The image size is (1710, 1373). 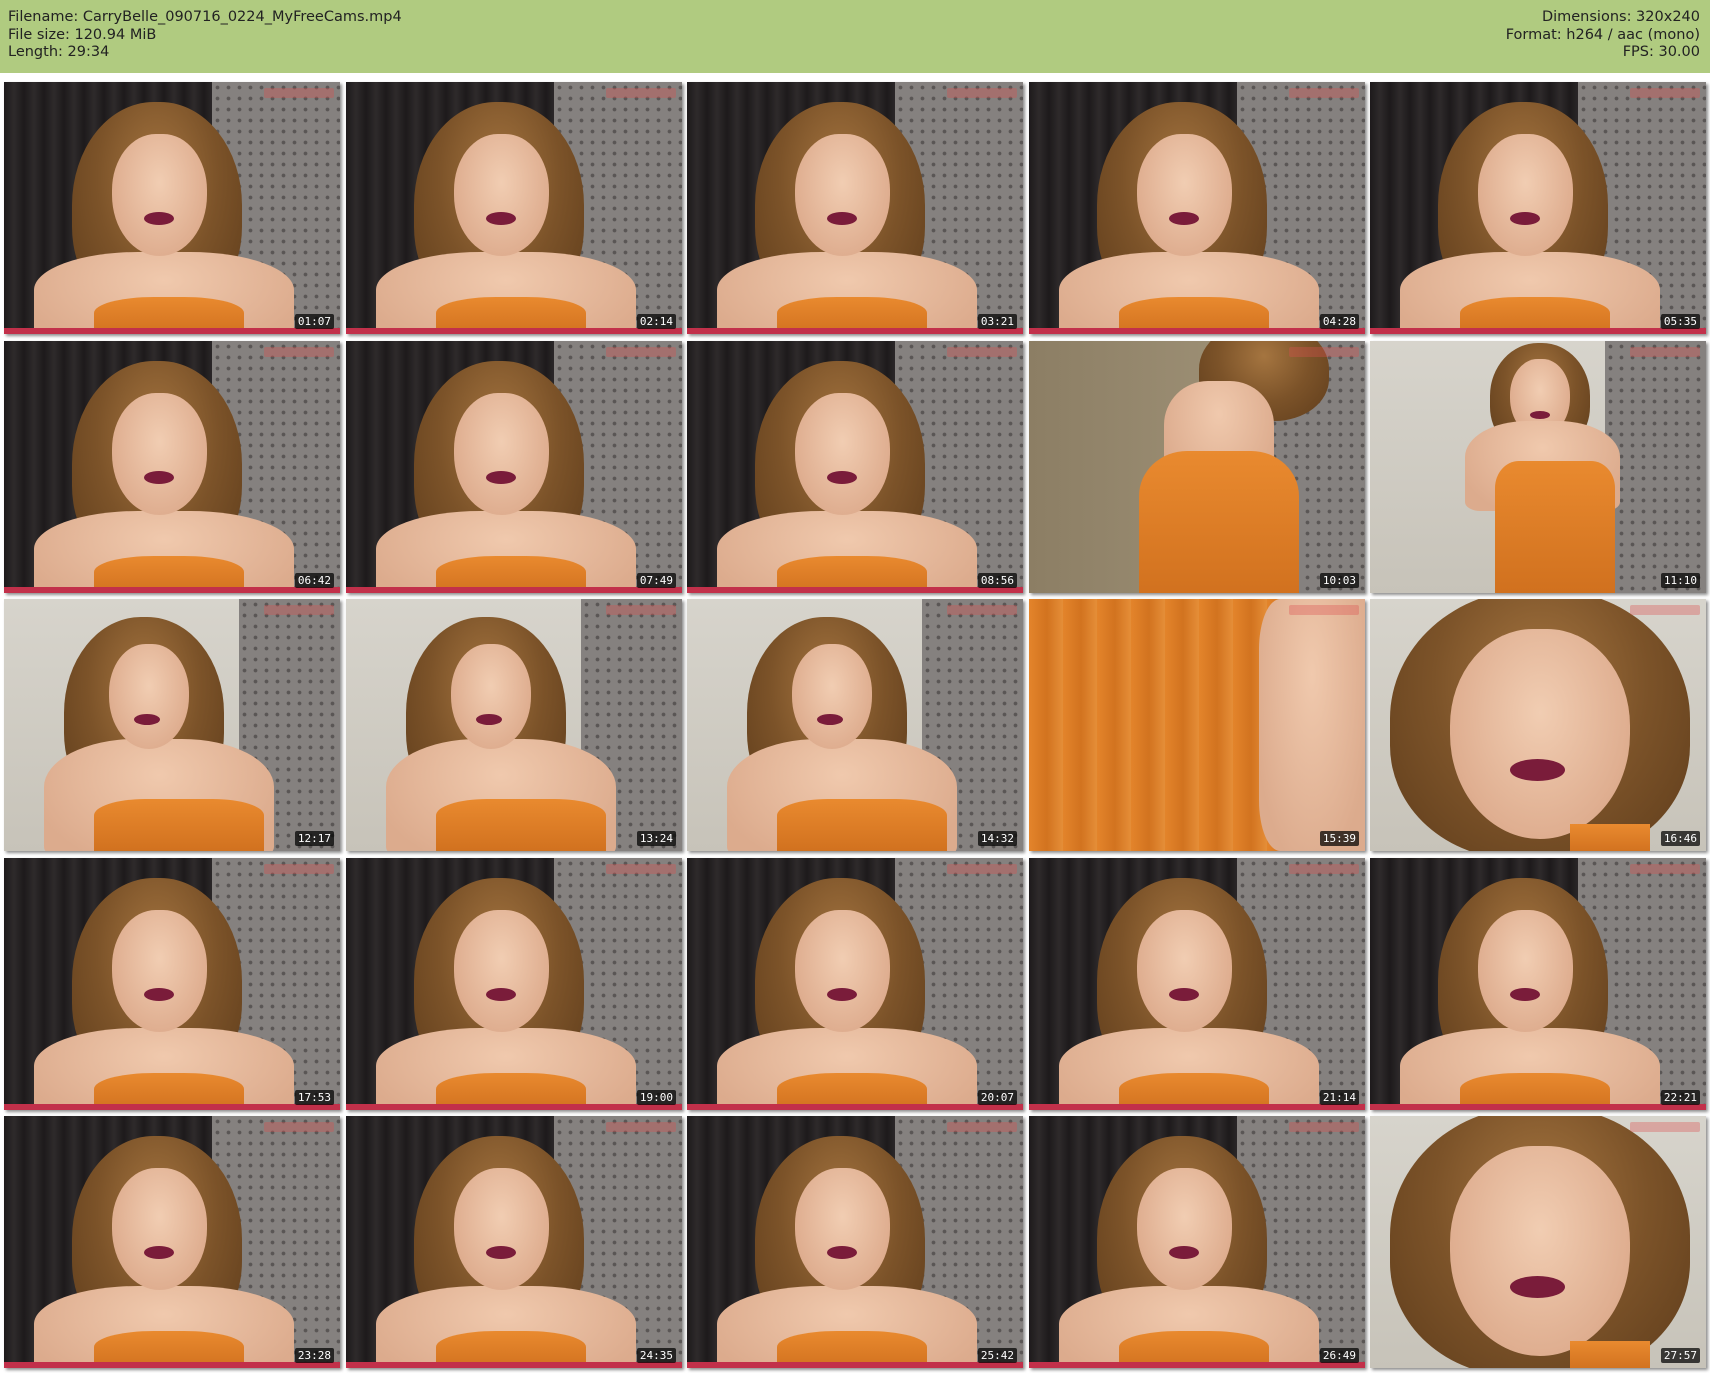 I want to click on video-thumbnail: 26:49, so click(x=1197, y=1242).